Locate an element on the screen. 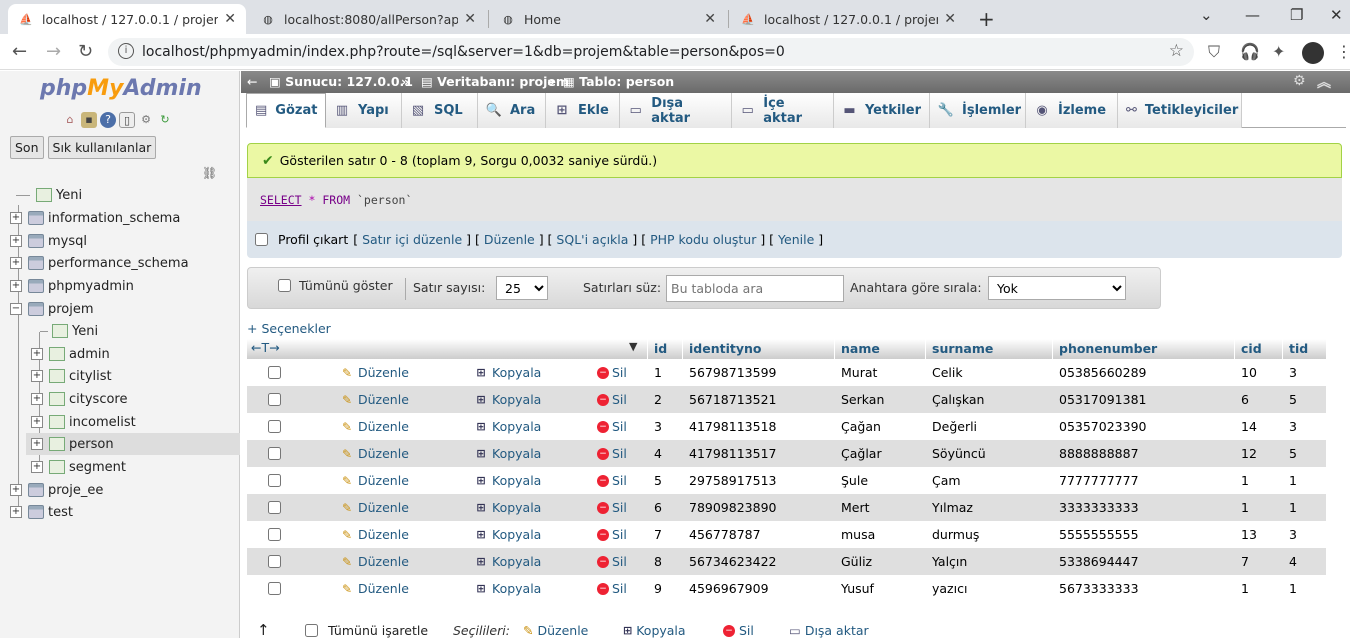 This screenshot has height=638, width=1350. new-tab-icon: + is located at coordinates (986, 19).